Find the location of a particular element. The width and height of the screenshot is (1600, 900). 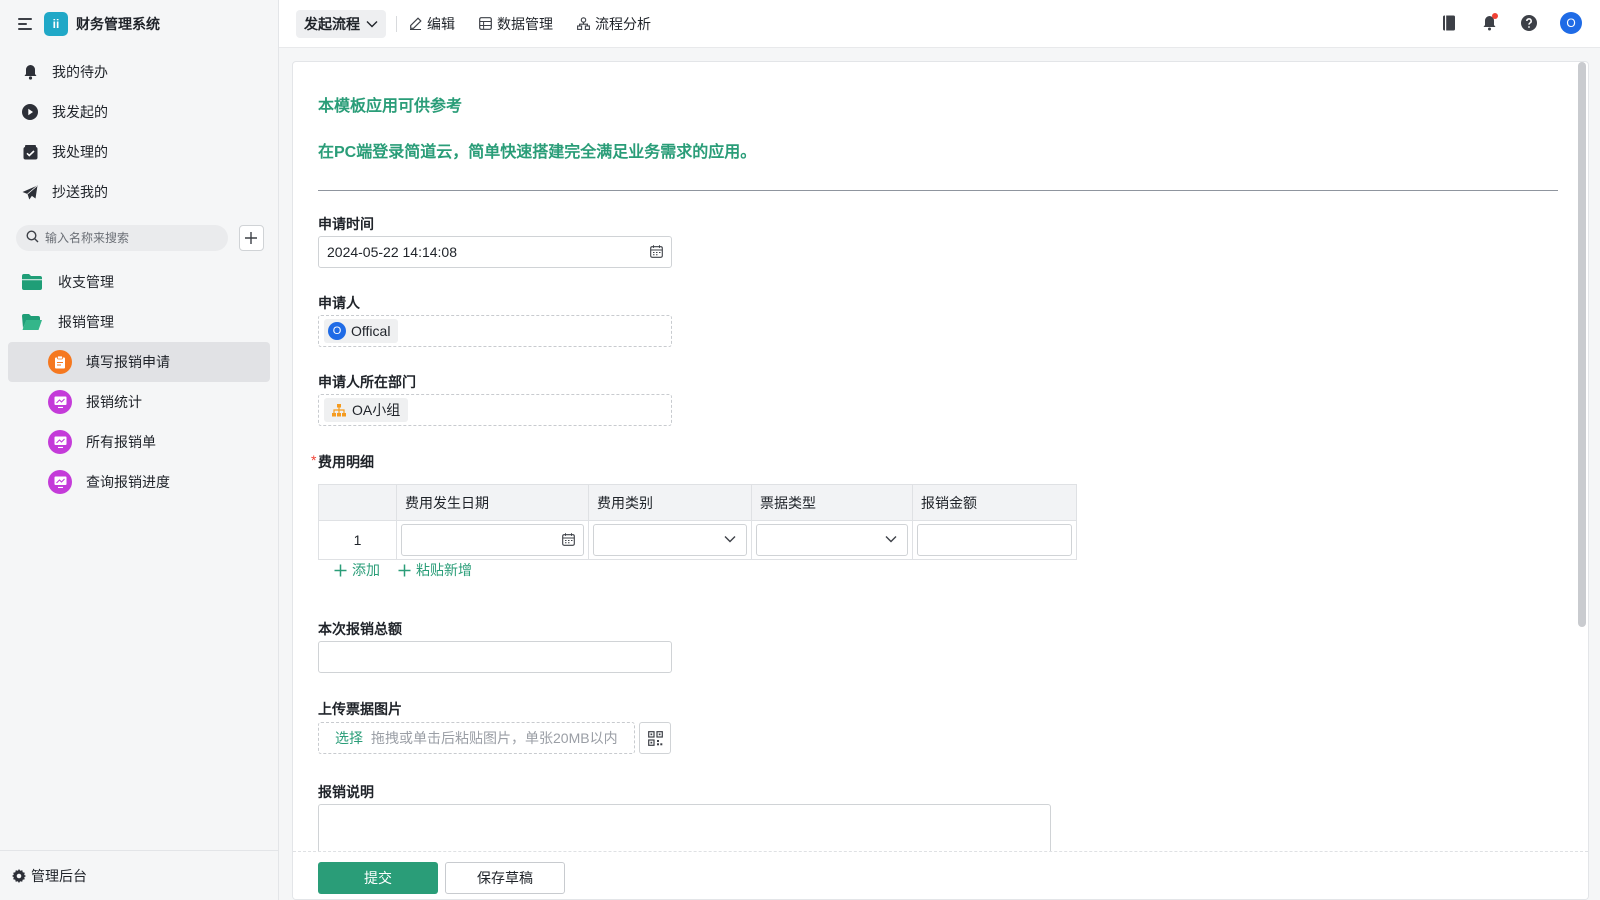

table-cell-invoice-type is located at coordinates (832, 540).